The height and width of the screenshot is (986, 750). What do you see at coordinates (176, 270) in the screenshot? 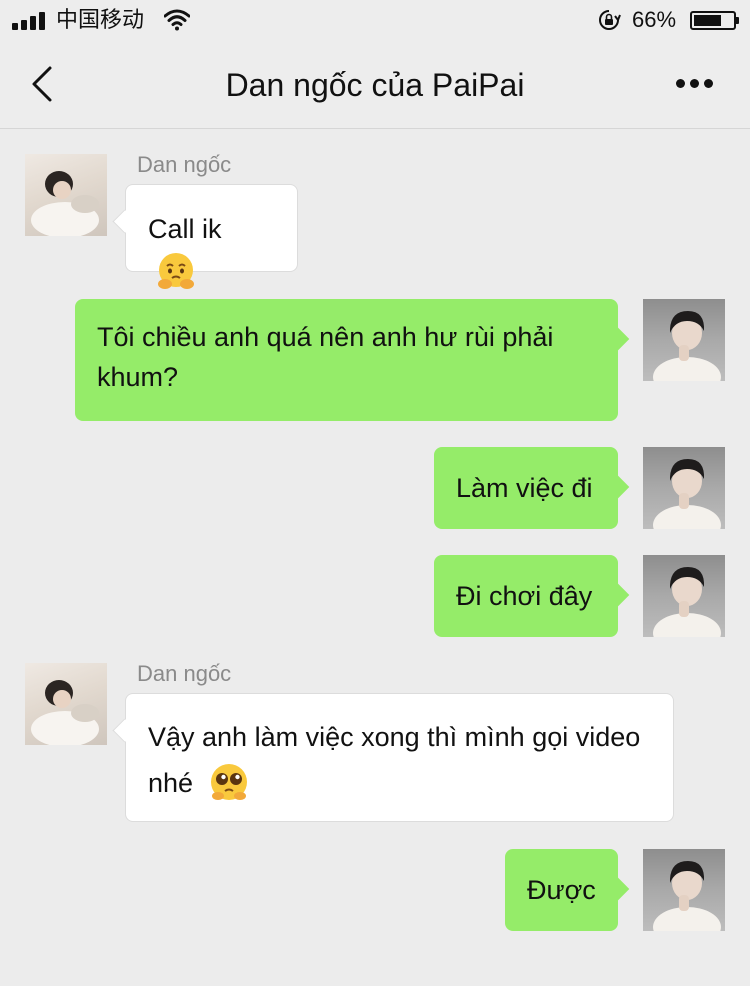
I see `pleading-face-with-hands-emoji` at bounding box center [176, 270].